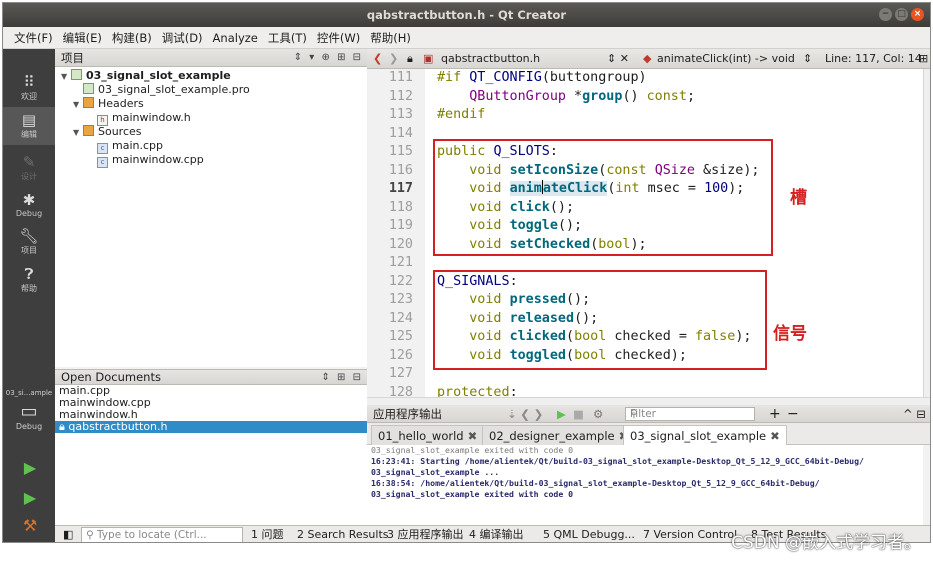  What do you see at coordinates (29, 250) in the screenshot?
I see `mode-label: 项目` at bounding box center [29, 250].